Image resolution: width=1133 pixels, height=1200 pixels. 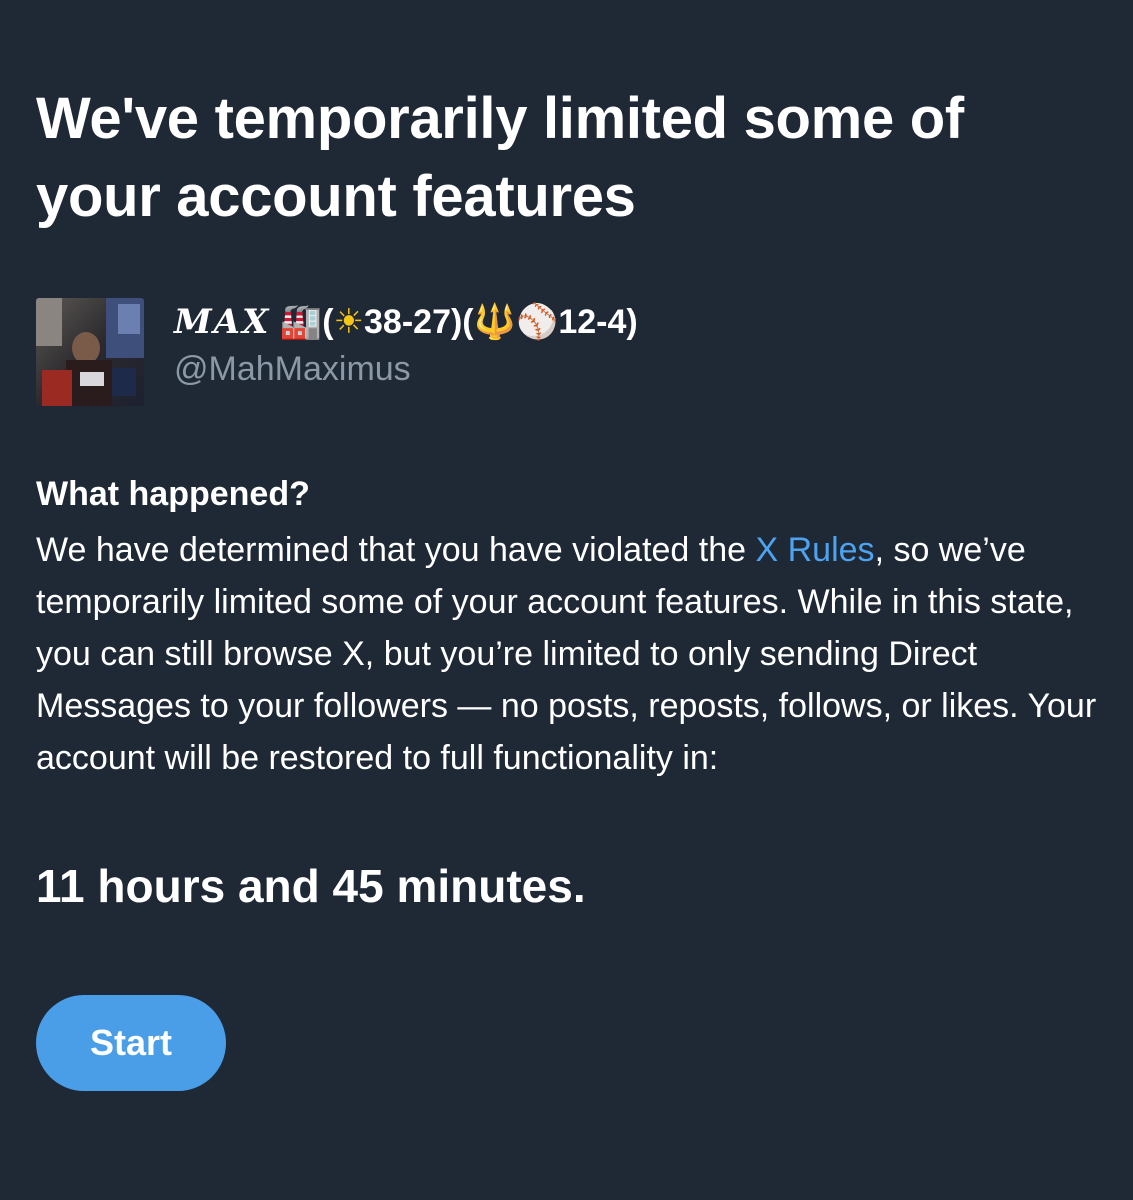 I want to click on x-rules-link: X Rules, so click(x=815, y=550).